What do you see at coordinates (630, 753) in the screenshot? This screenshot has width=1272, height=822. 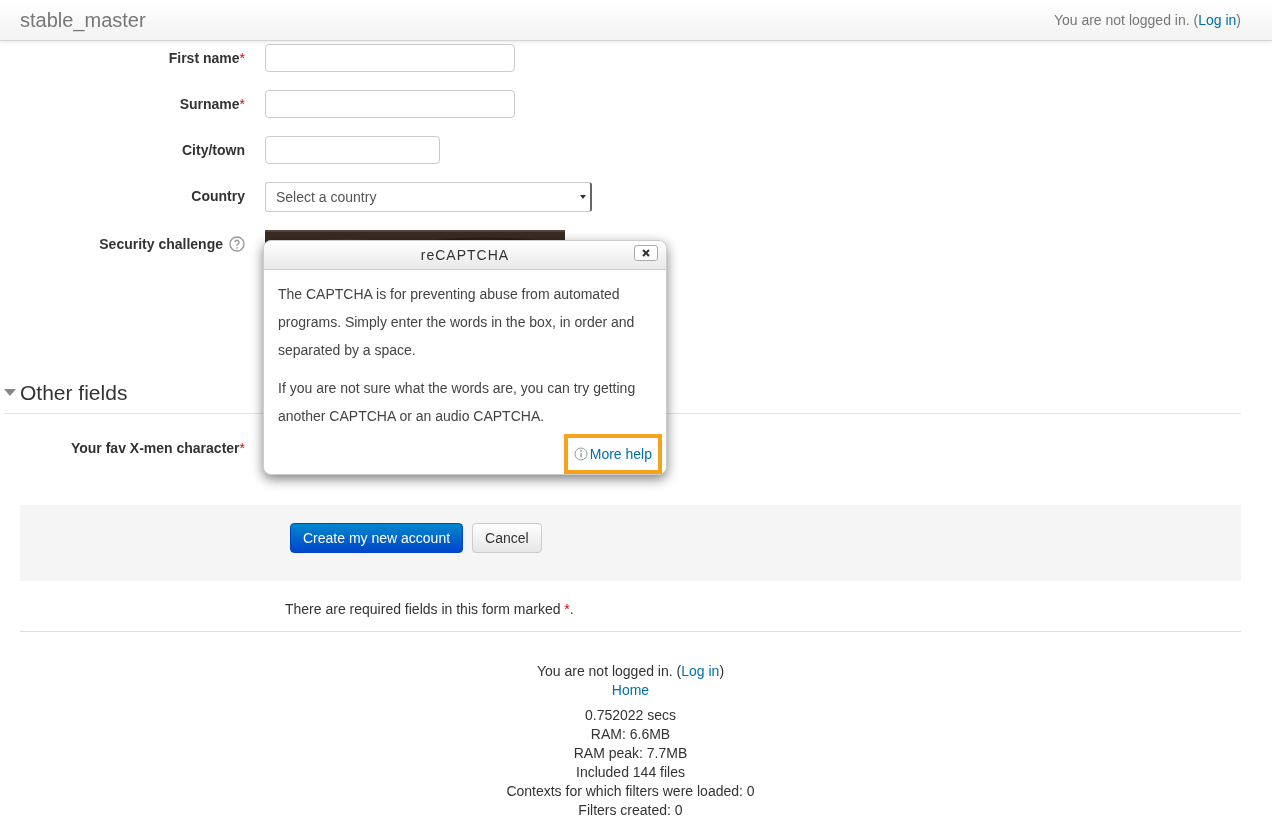 I see `stat-line: RAM peak: 7.7MB` at bounding box center [630, 753].